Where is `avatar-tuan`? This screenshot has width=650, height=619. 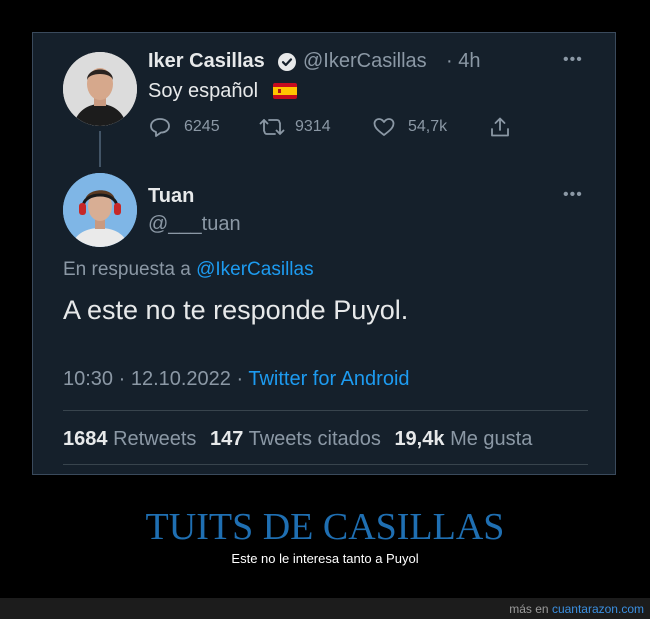 avatar-tuan is located at coordinates (100, 210).